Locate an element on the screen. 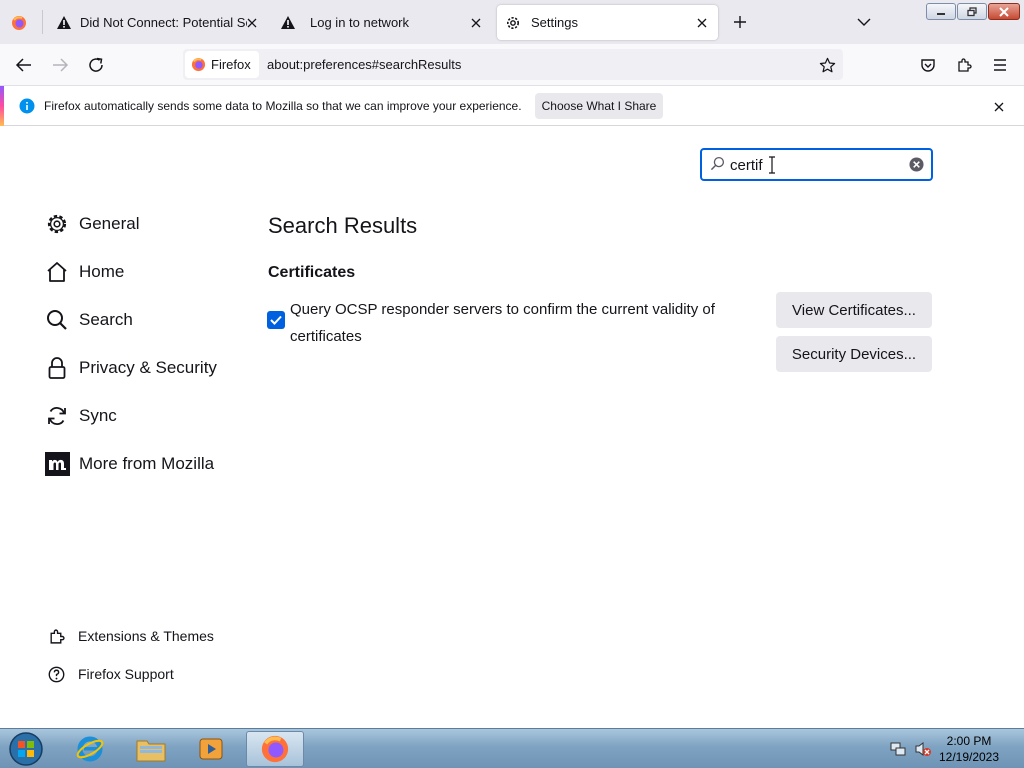 Image resolution: width=1024 pixels, height=768 pixels. windows-start-icon is located at coordinates (26, 749).